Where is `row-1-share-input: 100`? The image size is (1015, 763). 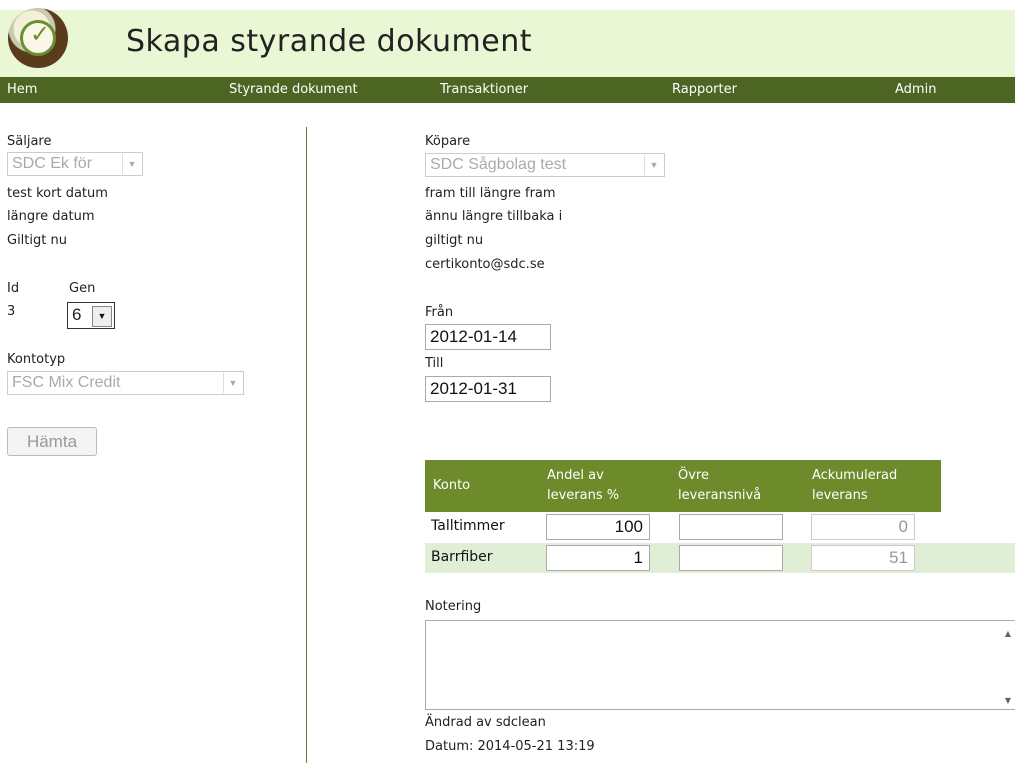
row-1-share-input: 100 is located at coordinates (598, 527).